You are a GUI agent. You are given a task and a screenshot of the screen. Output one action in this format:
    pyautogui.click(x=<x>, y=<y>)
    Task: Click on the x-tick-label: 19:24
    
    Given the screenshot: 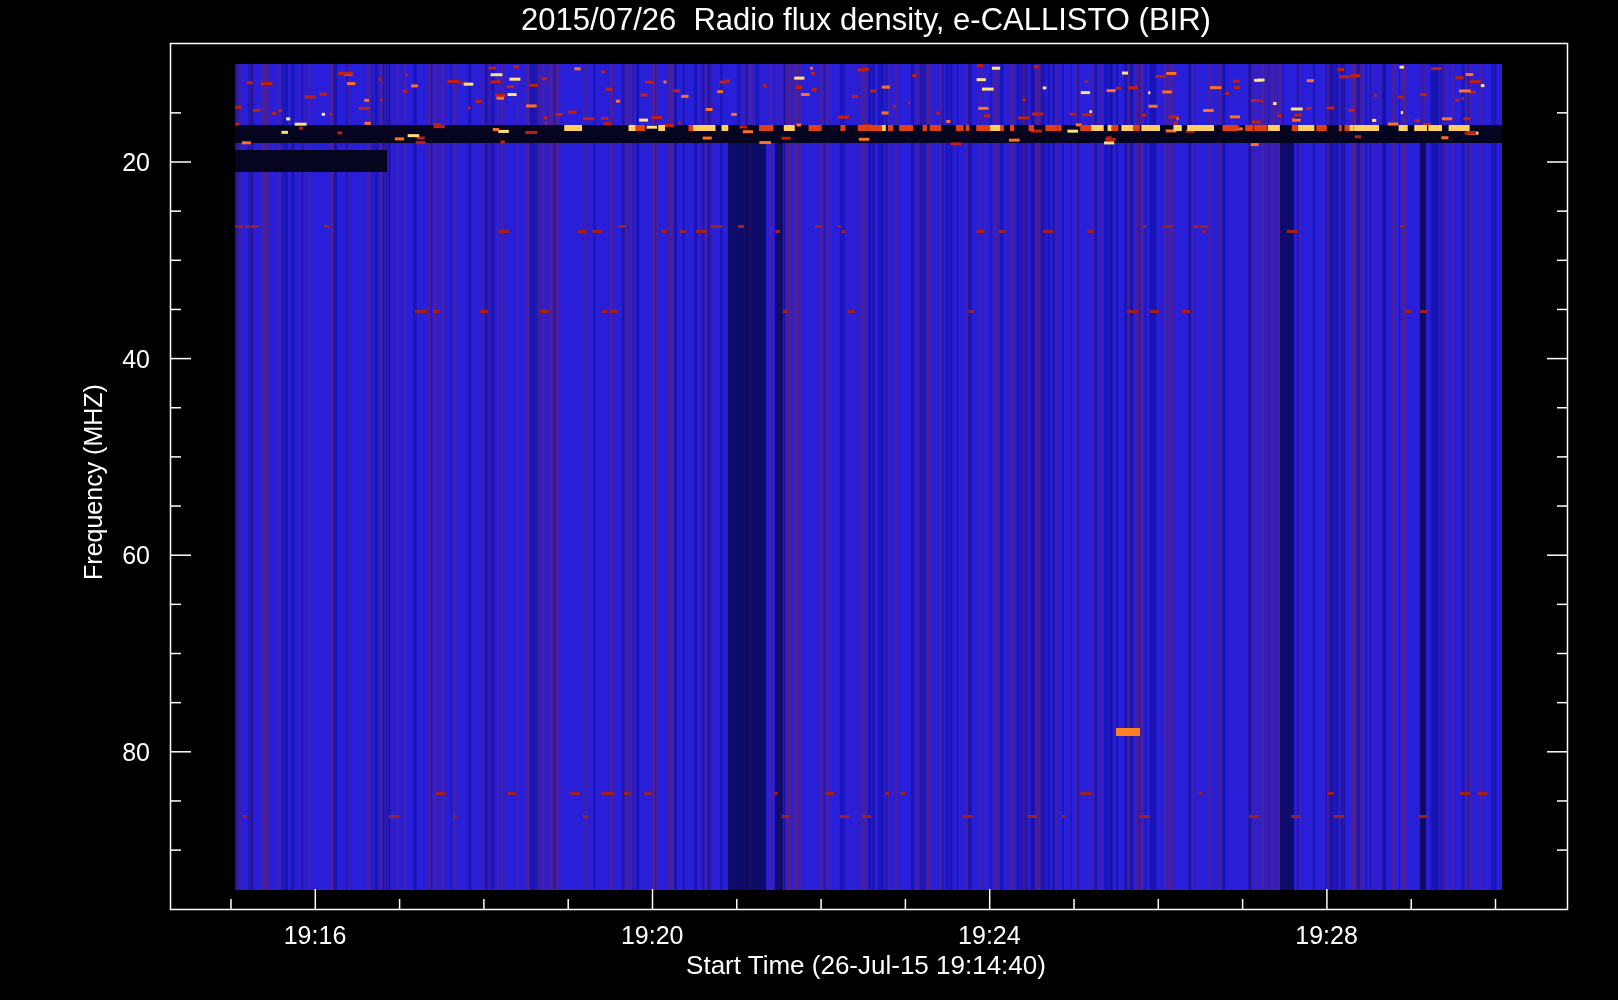 What is the action you would take?
    pyautogui.click(x=989, y=935)
    